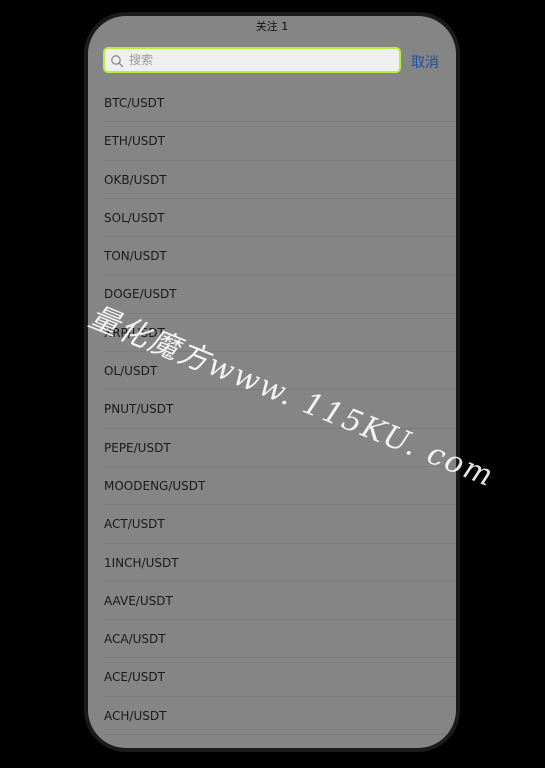  What do you see at coordinates (272, 26) in the screenshot?
I see `page-title: 关注 1` at bounding box center [272, 26].